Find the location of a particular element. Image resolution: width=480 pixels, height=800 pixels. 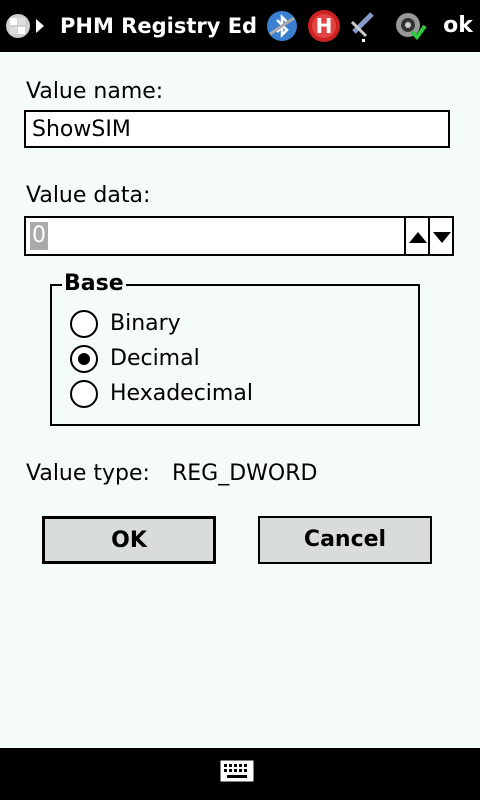

h-network-icon: H is located at coordinates (324, 26).